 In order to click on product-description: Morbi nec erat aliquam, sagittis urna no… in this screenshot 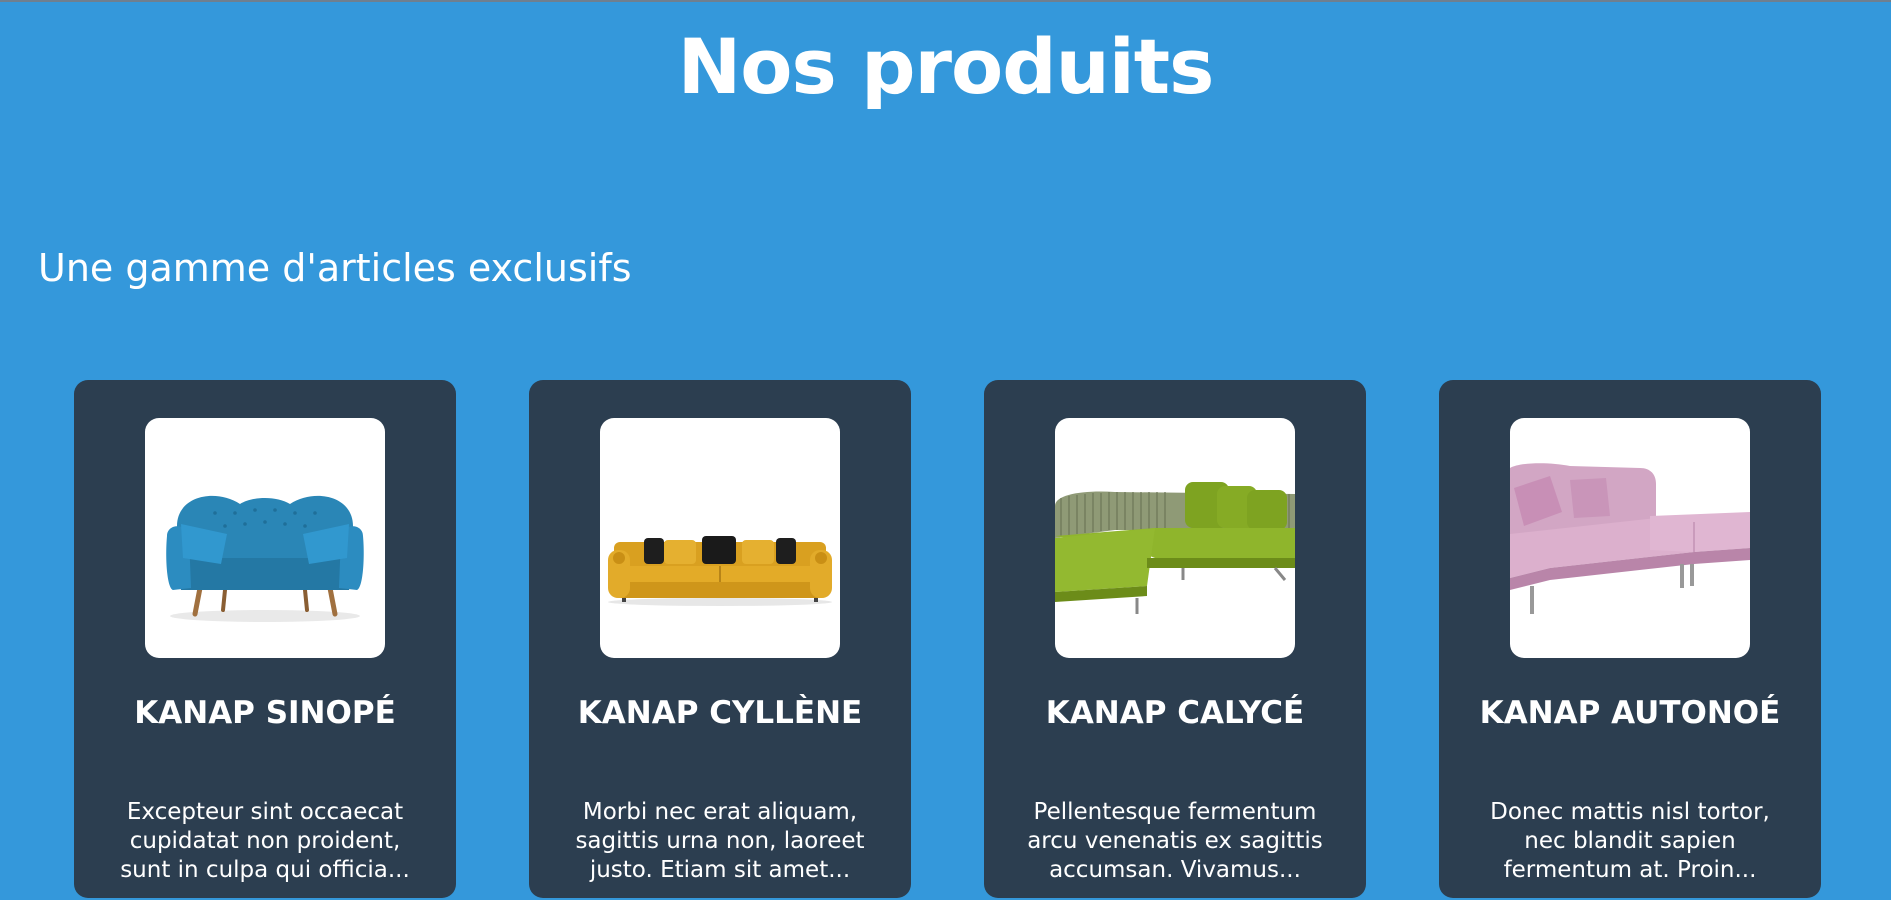, I will do `click(720, 841)`.